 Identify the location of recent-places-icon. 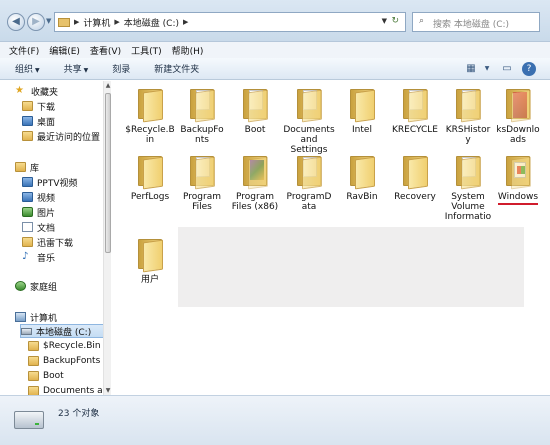
(27, 136).